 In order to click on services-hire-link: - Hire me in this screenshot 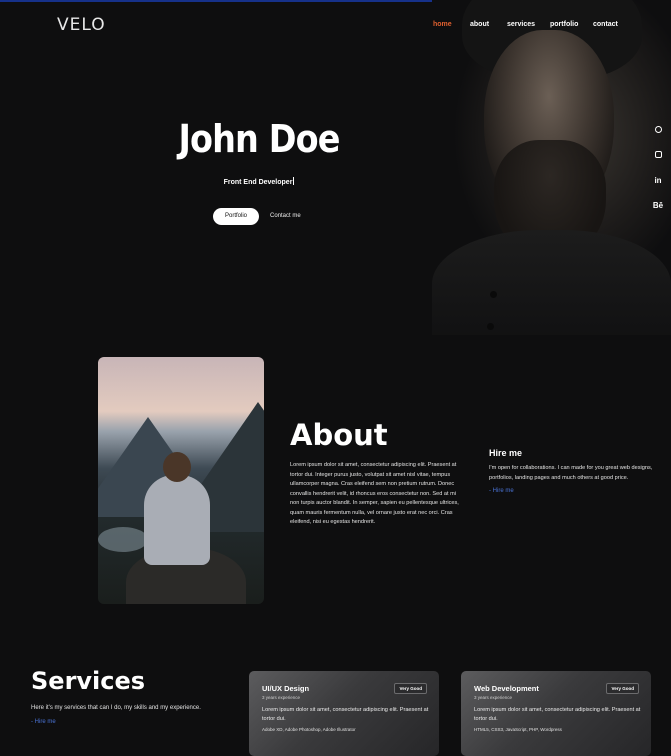, I will do `click(43, 722)`.